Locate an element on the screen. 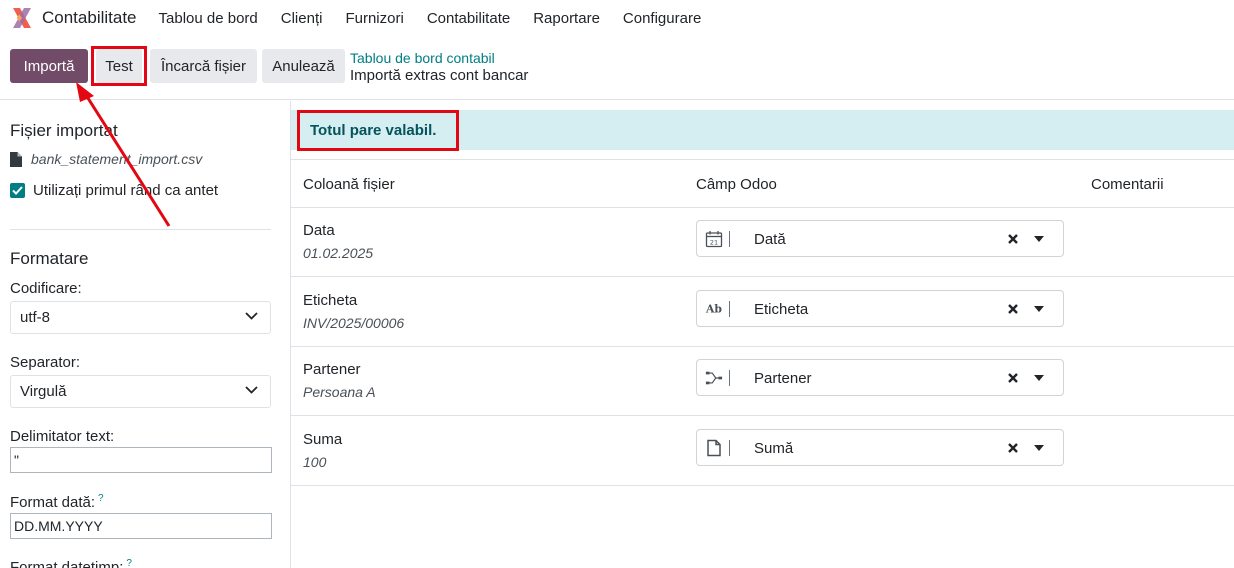 The image size is (1234, 568). menu-item-vendors: Furnizori is located at coordinates (374, 18).